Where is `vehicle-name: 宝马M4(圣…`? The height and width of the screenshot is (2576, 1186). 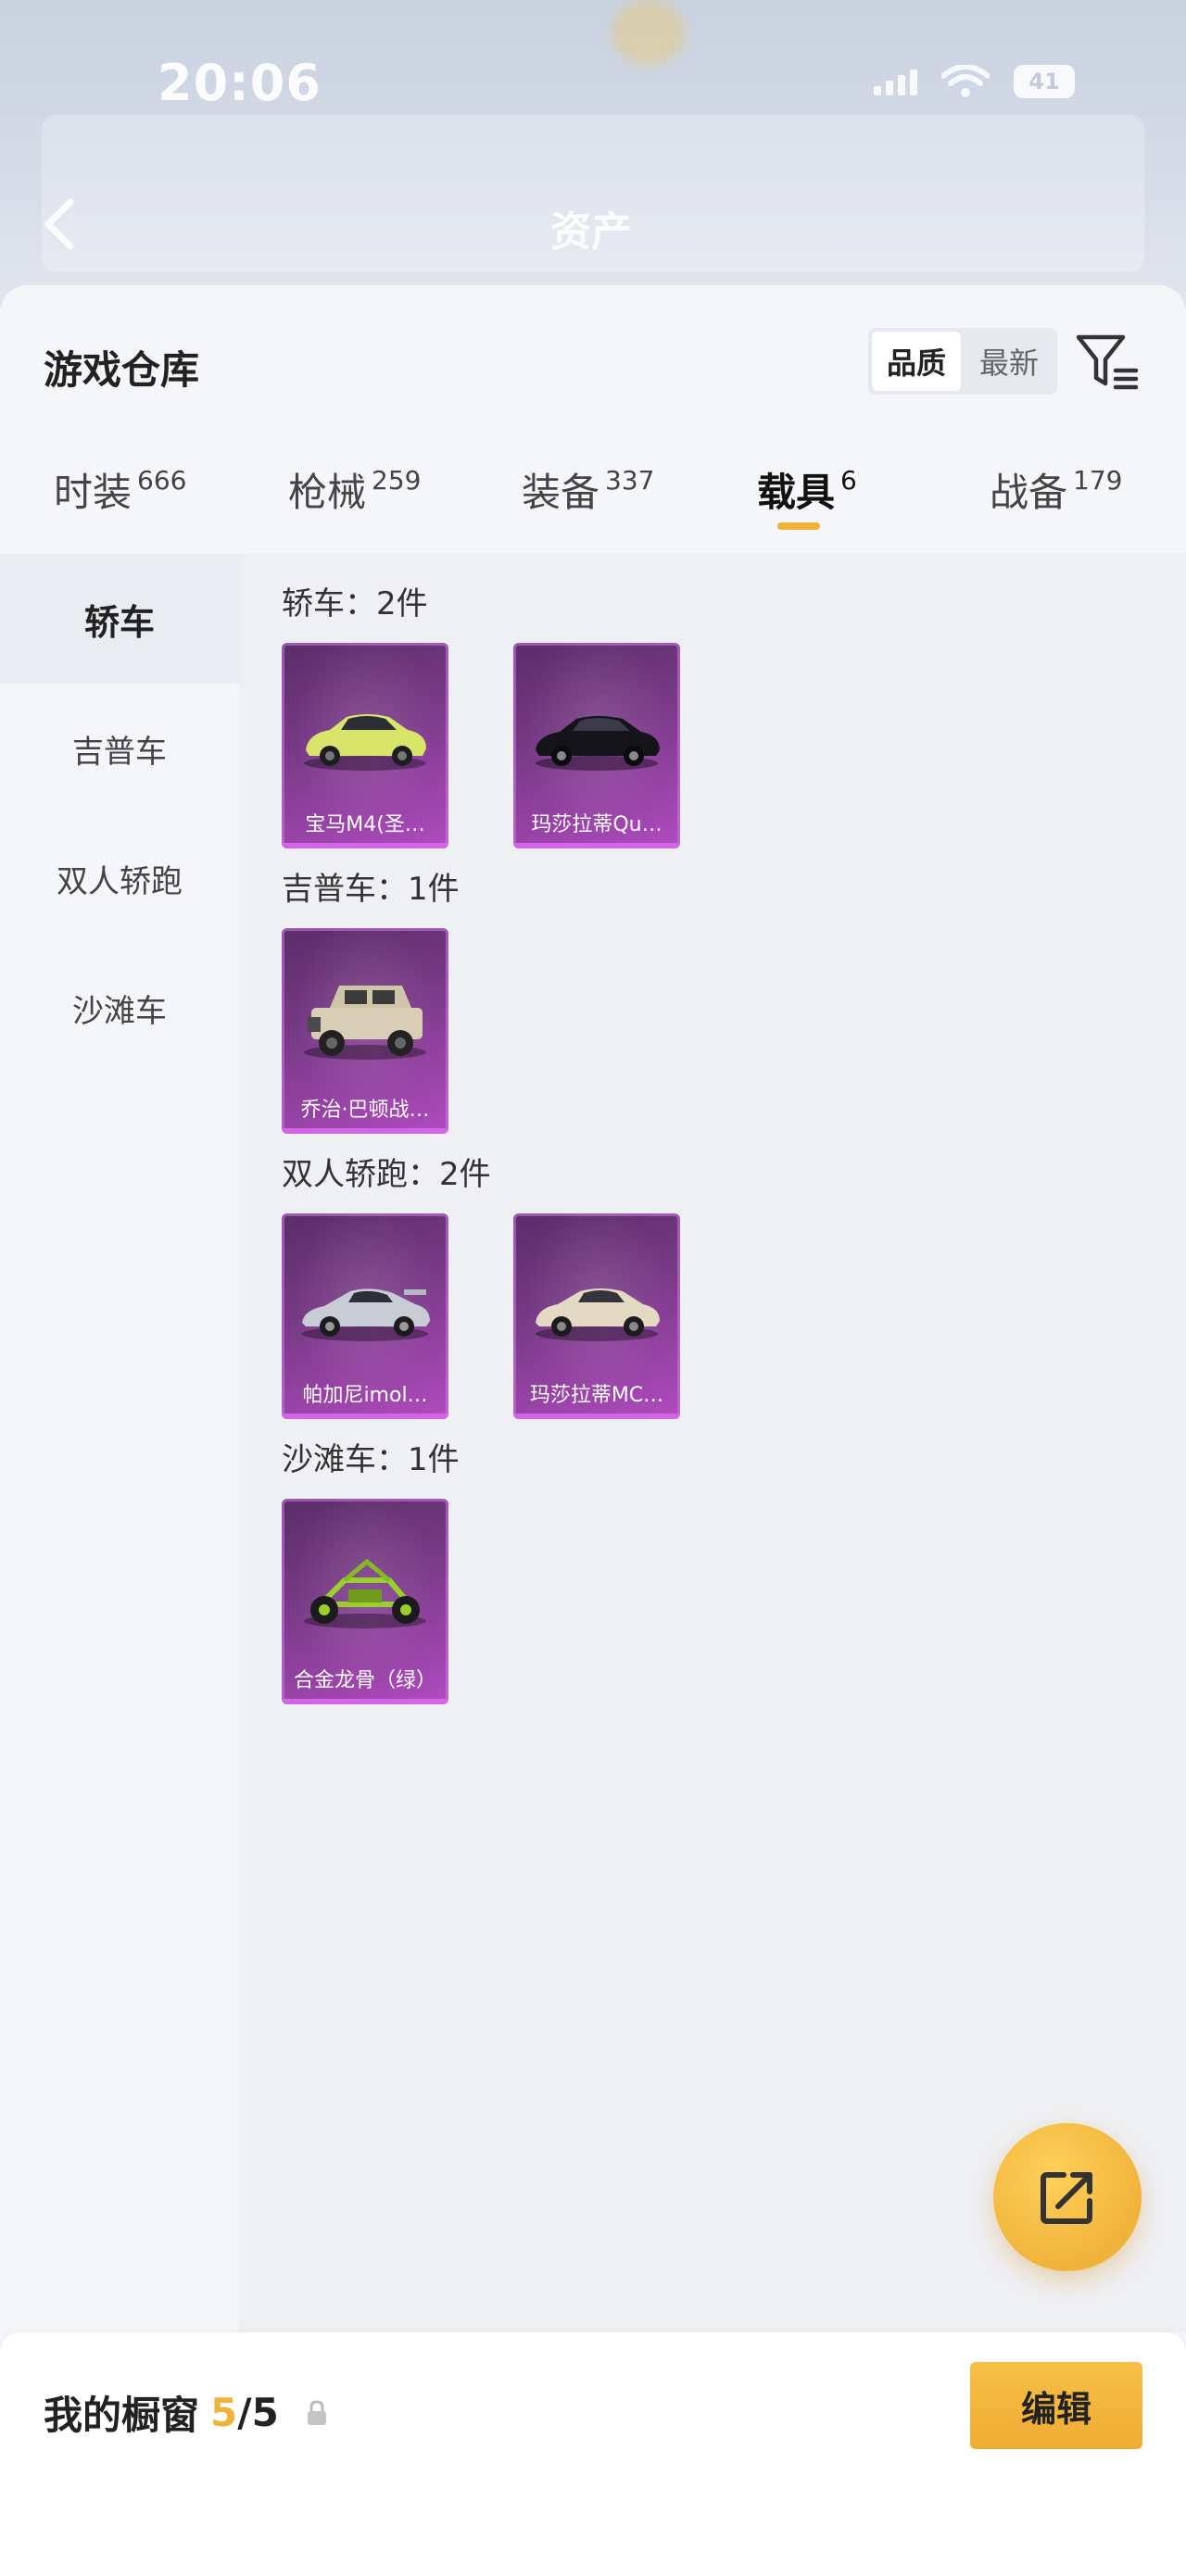
vehicle-name: 宝马M4(圣… is located at coordinates (365, 824).